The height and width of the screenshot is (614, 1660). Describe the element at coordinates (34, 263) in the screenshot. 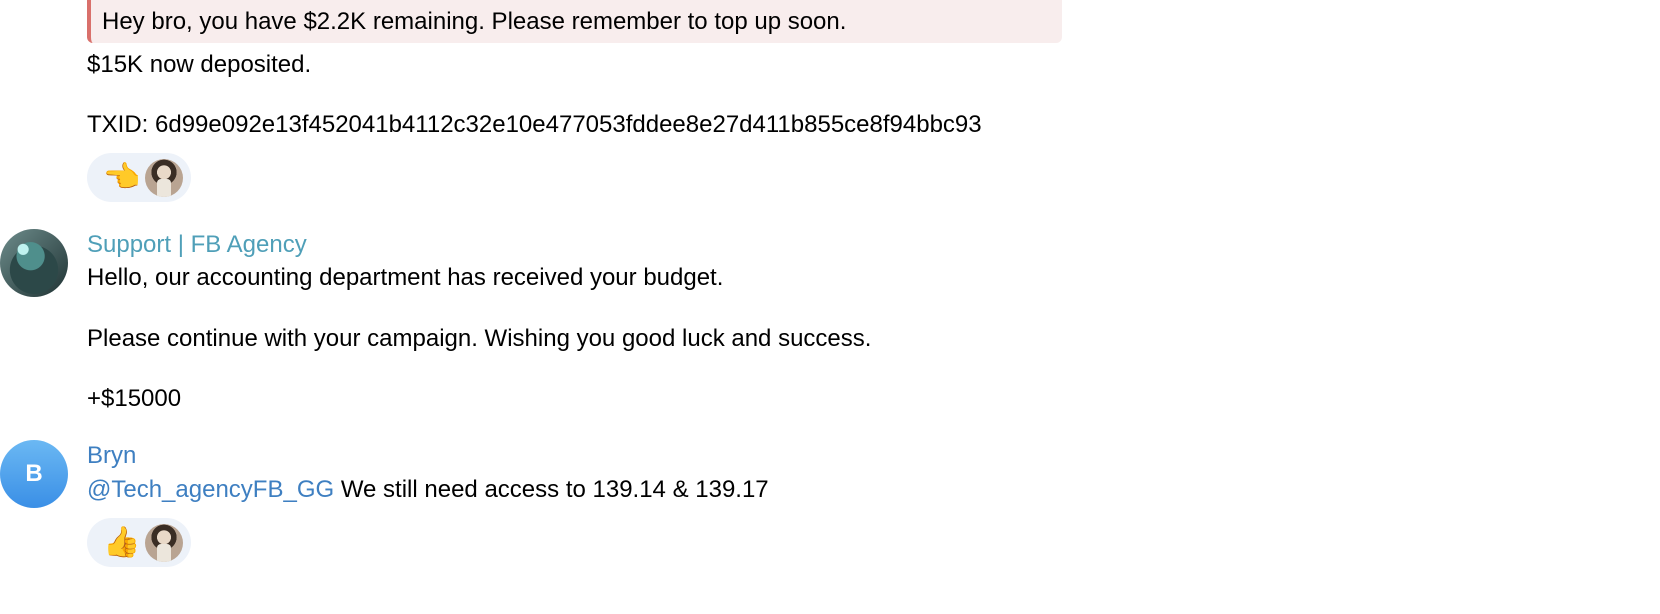

I see `support-avatar` at that location.